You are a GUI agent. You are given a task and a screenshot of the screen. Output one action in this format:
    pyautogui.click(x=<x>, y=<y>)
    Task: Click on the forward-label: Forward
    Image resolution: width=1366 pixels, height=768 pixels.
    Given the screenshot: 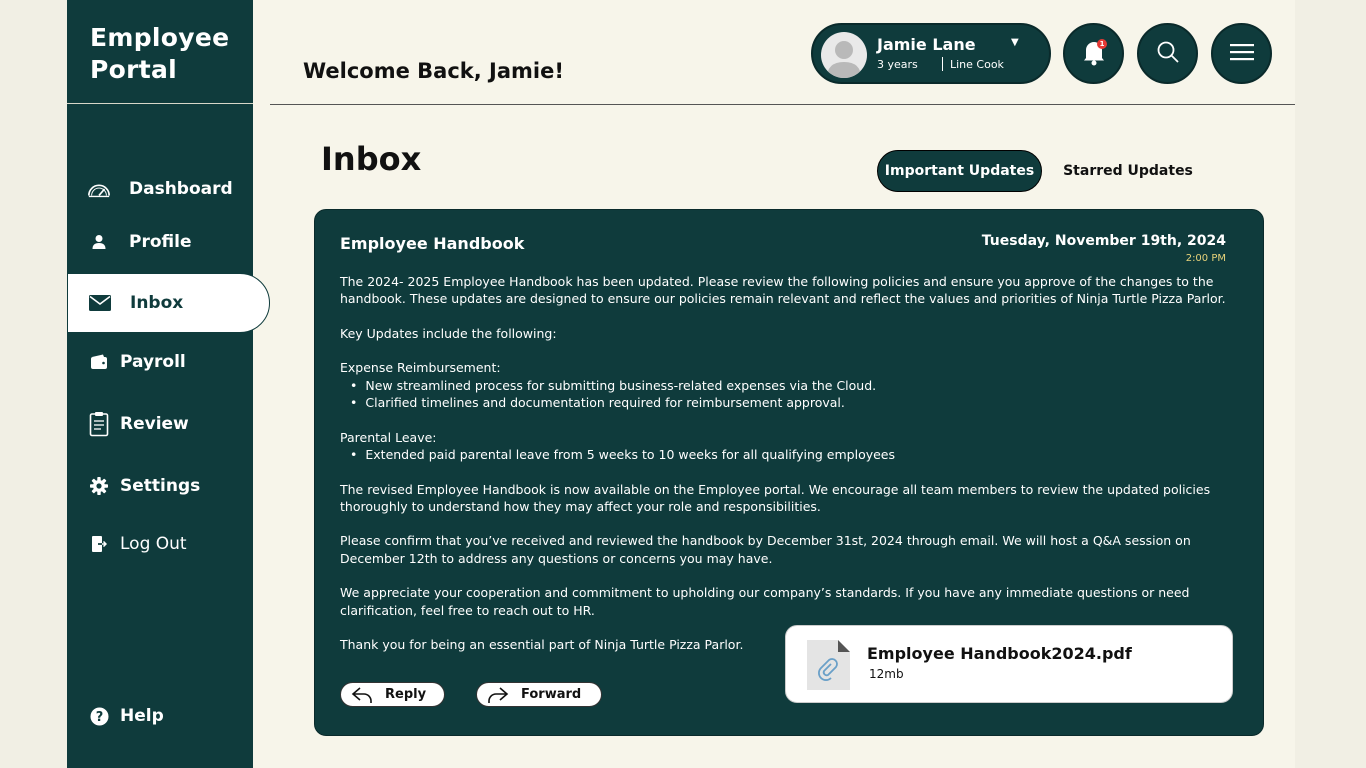 What is the action you would take?
    pyautogui.click(x=551, y=694)
    